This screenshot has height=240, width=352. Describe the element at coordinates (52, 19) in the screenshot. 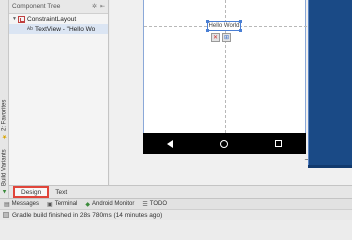

I see `tree-item-label: ConstraintLayout` at that location.